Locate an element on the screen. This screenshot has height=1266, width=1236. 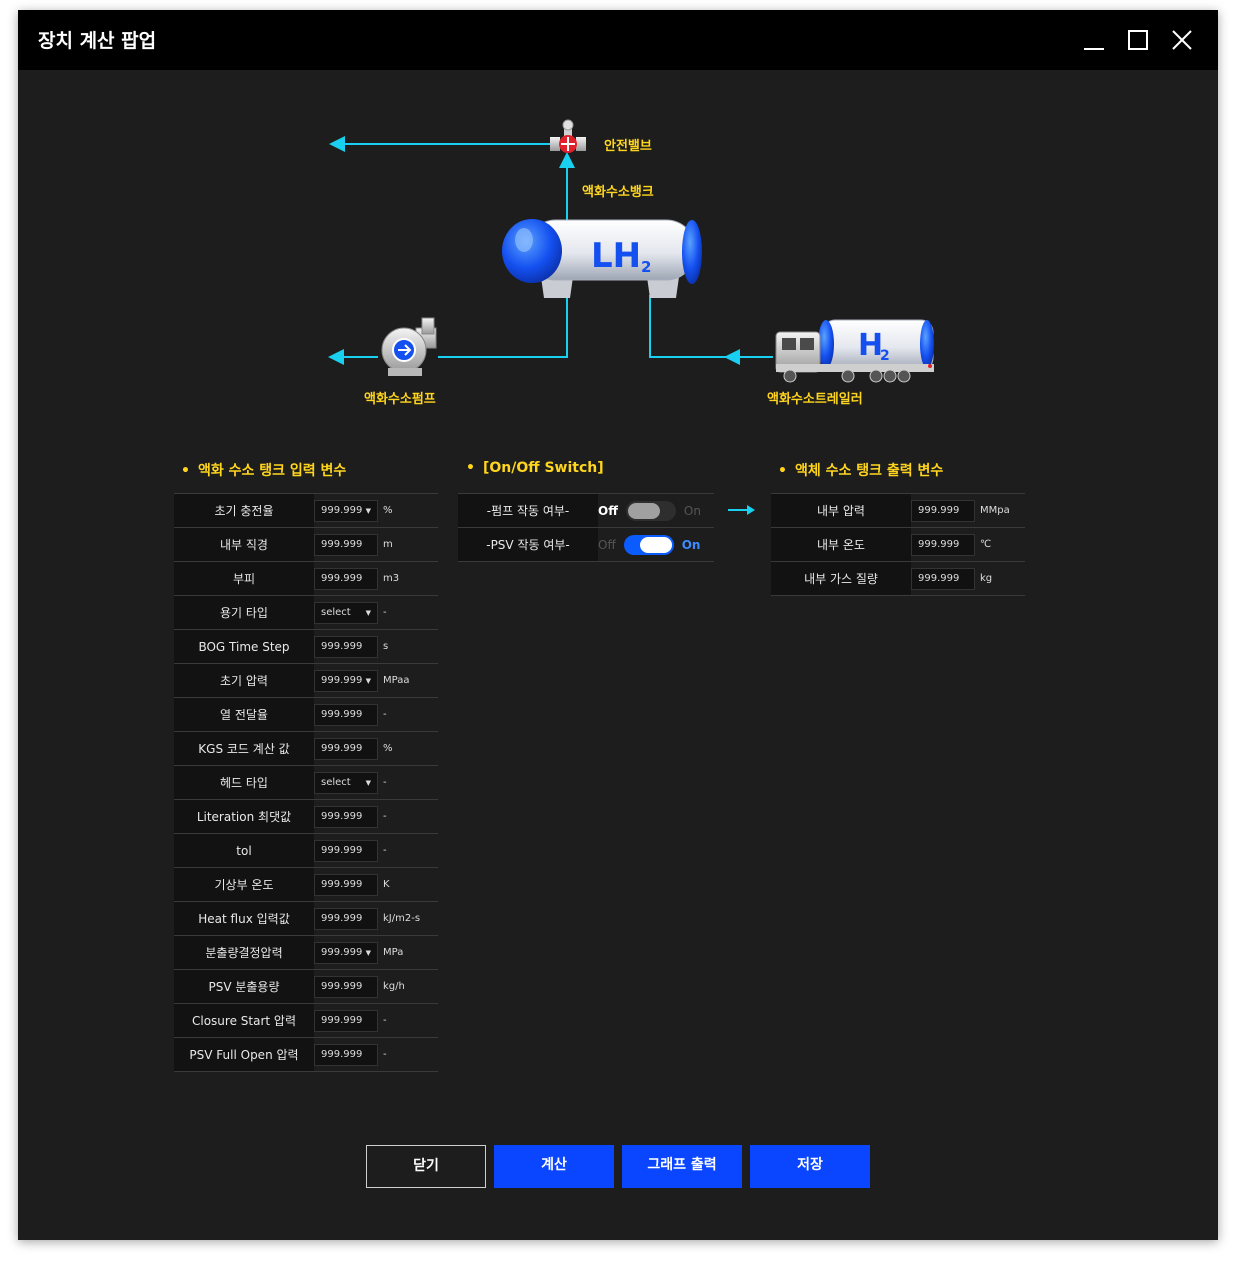
input-row-label: BOG Time Step is located at coordinates (244, 646).